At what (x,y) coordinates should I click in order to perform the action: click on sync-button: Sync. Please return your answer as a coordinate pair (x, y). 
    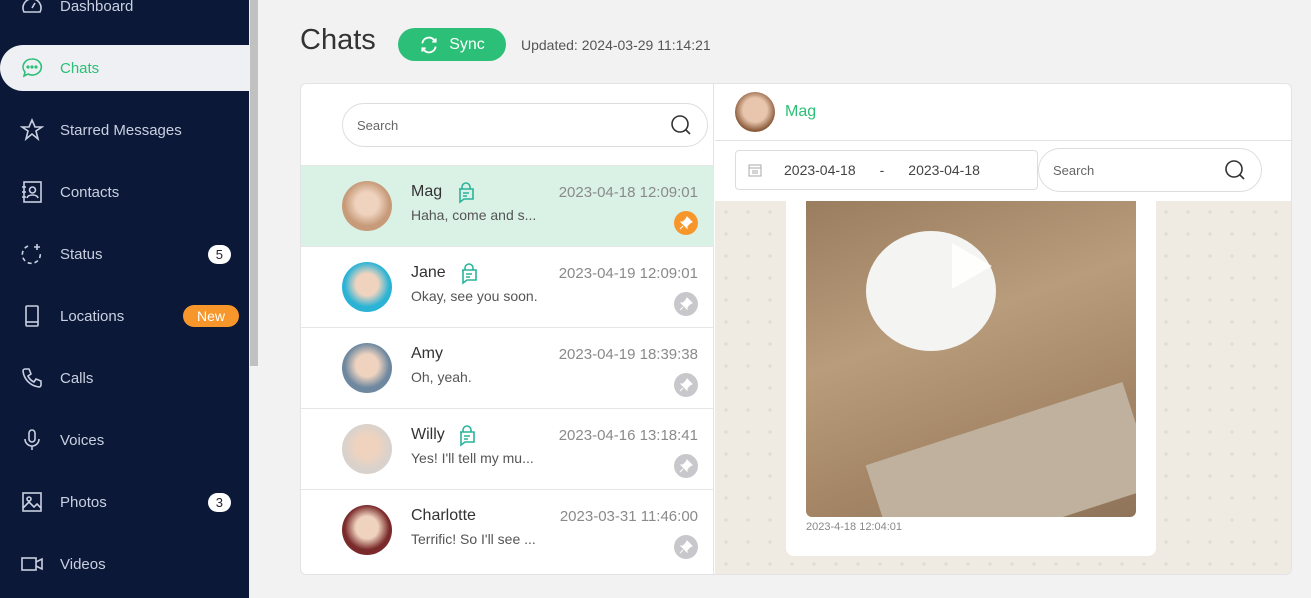
    Looking at the image, I should click on (452, 44).